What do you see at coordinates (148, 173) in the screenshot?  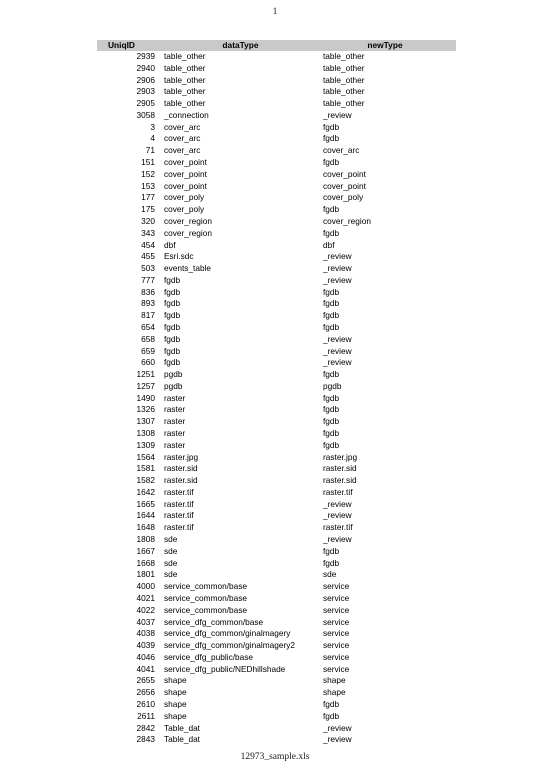 I see `cell-uniqid: 152` at bounding box center [148, 173].